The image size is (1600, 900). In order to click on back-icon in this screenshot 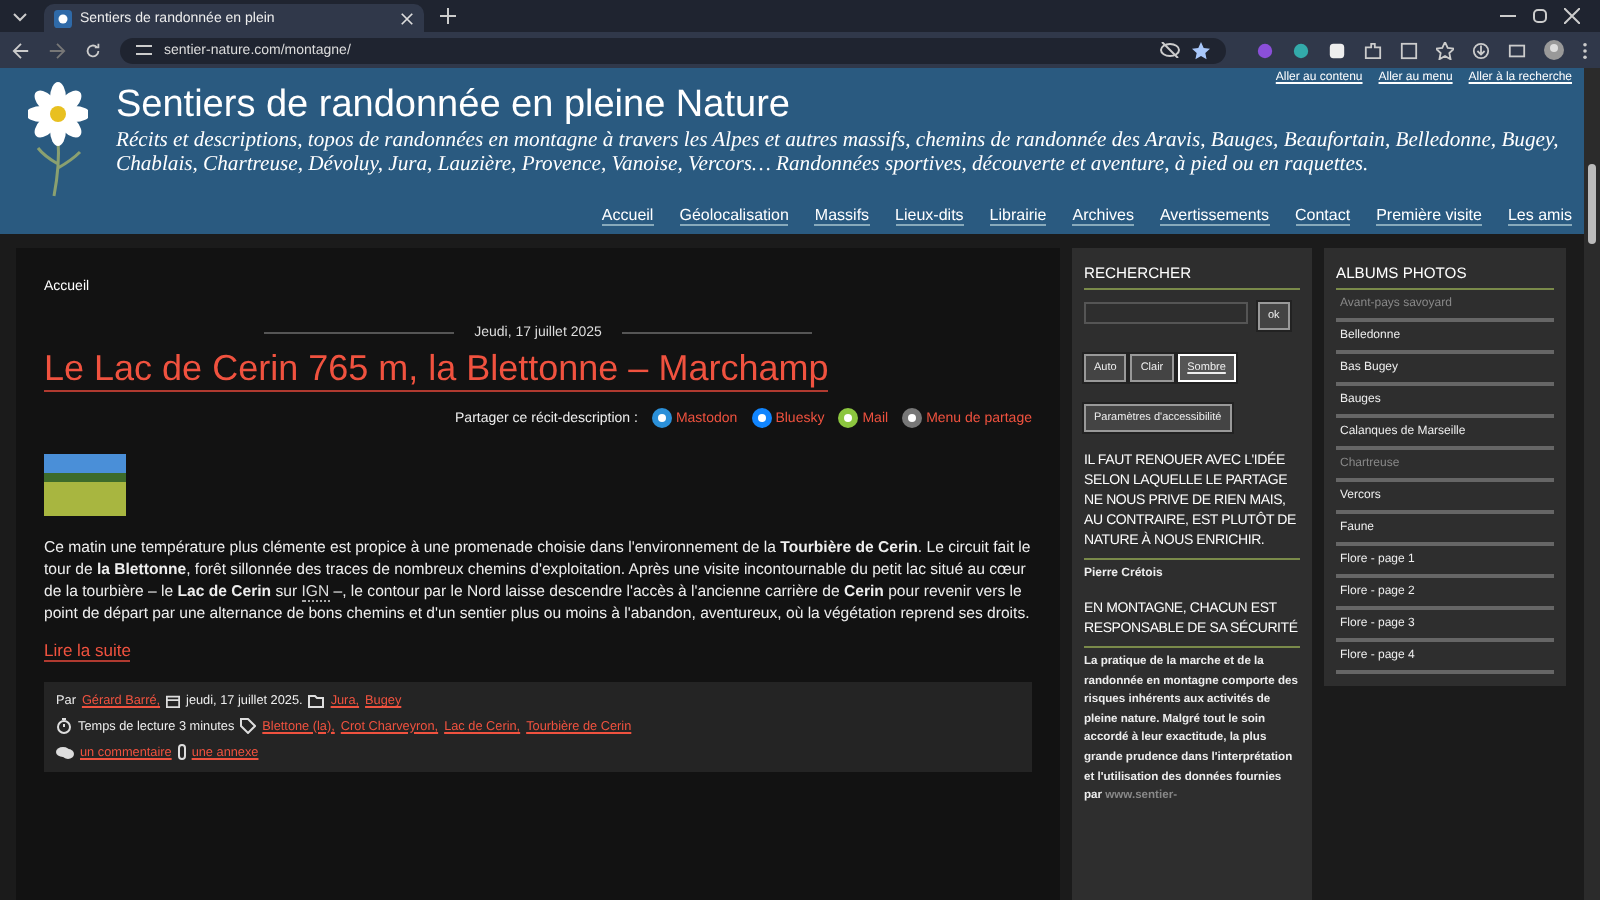, I will do `click(21, 50)`.